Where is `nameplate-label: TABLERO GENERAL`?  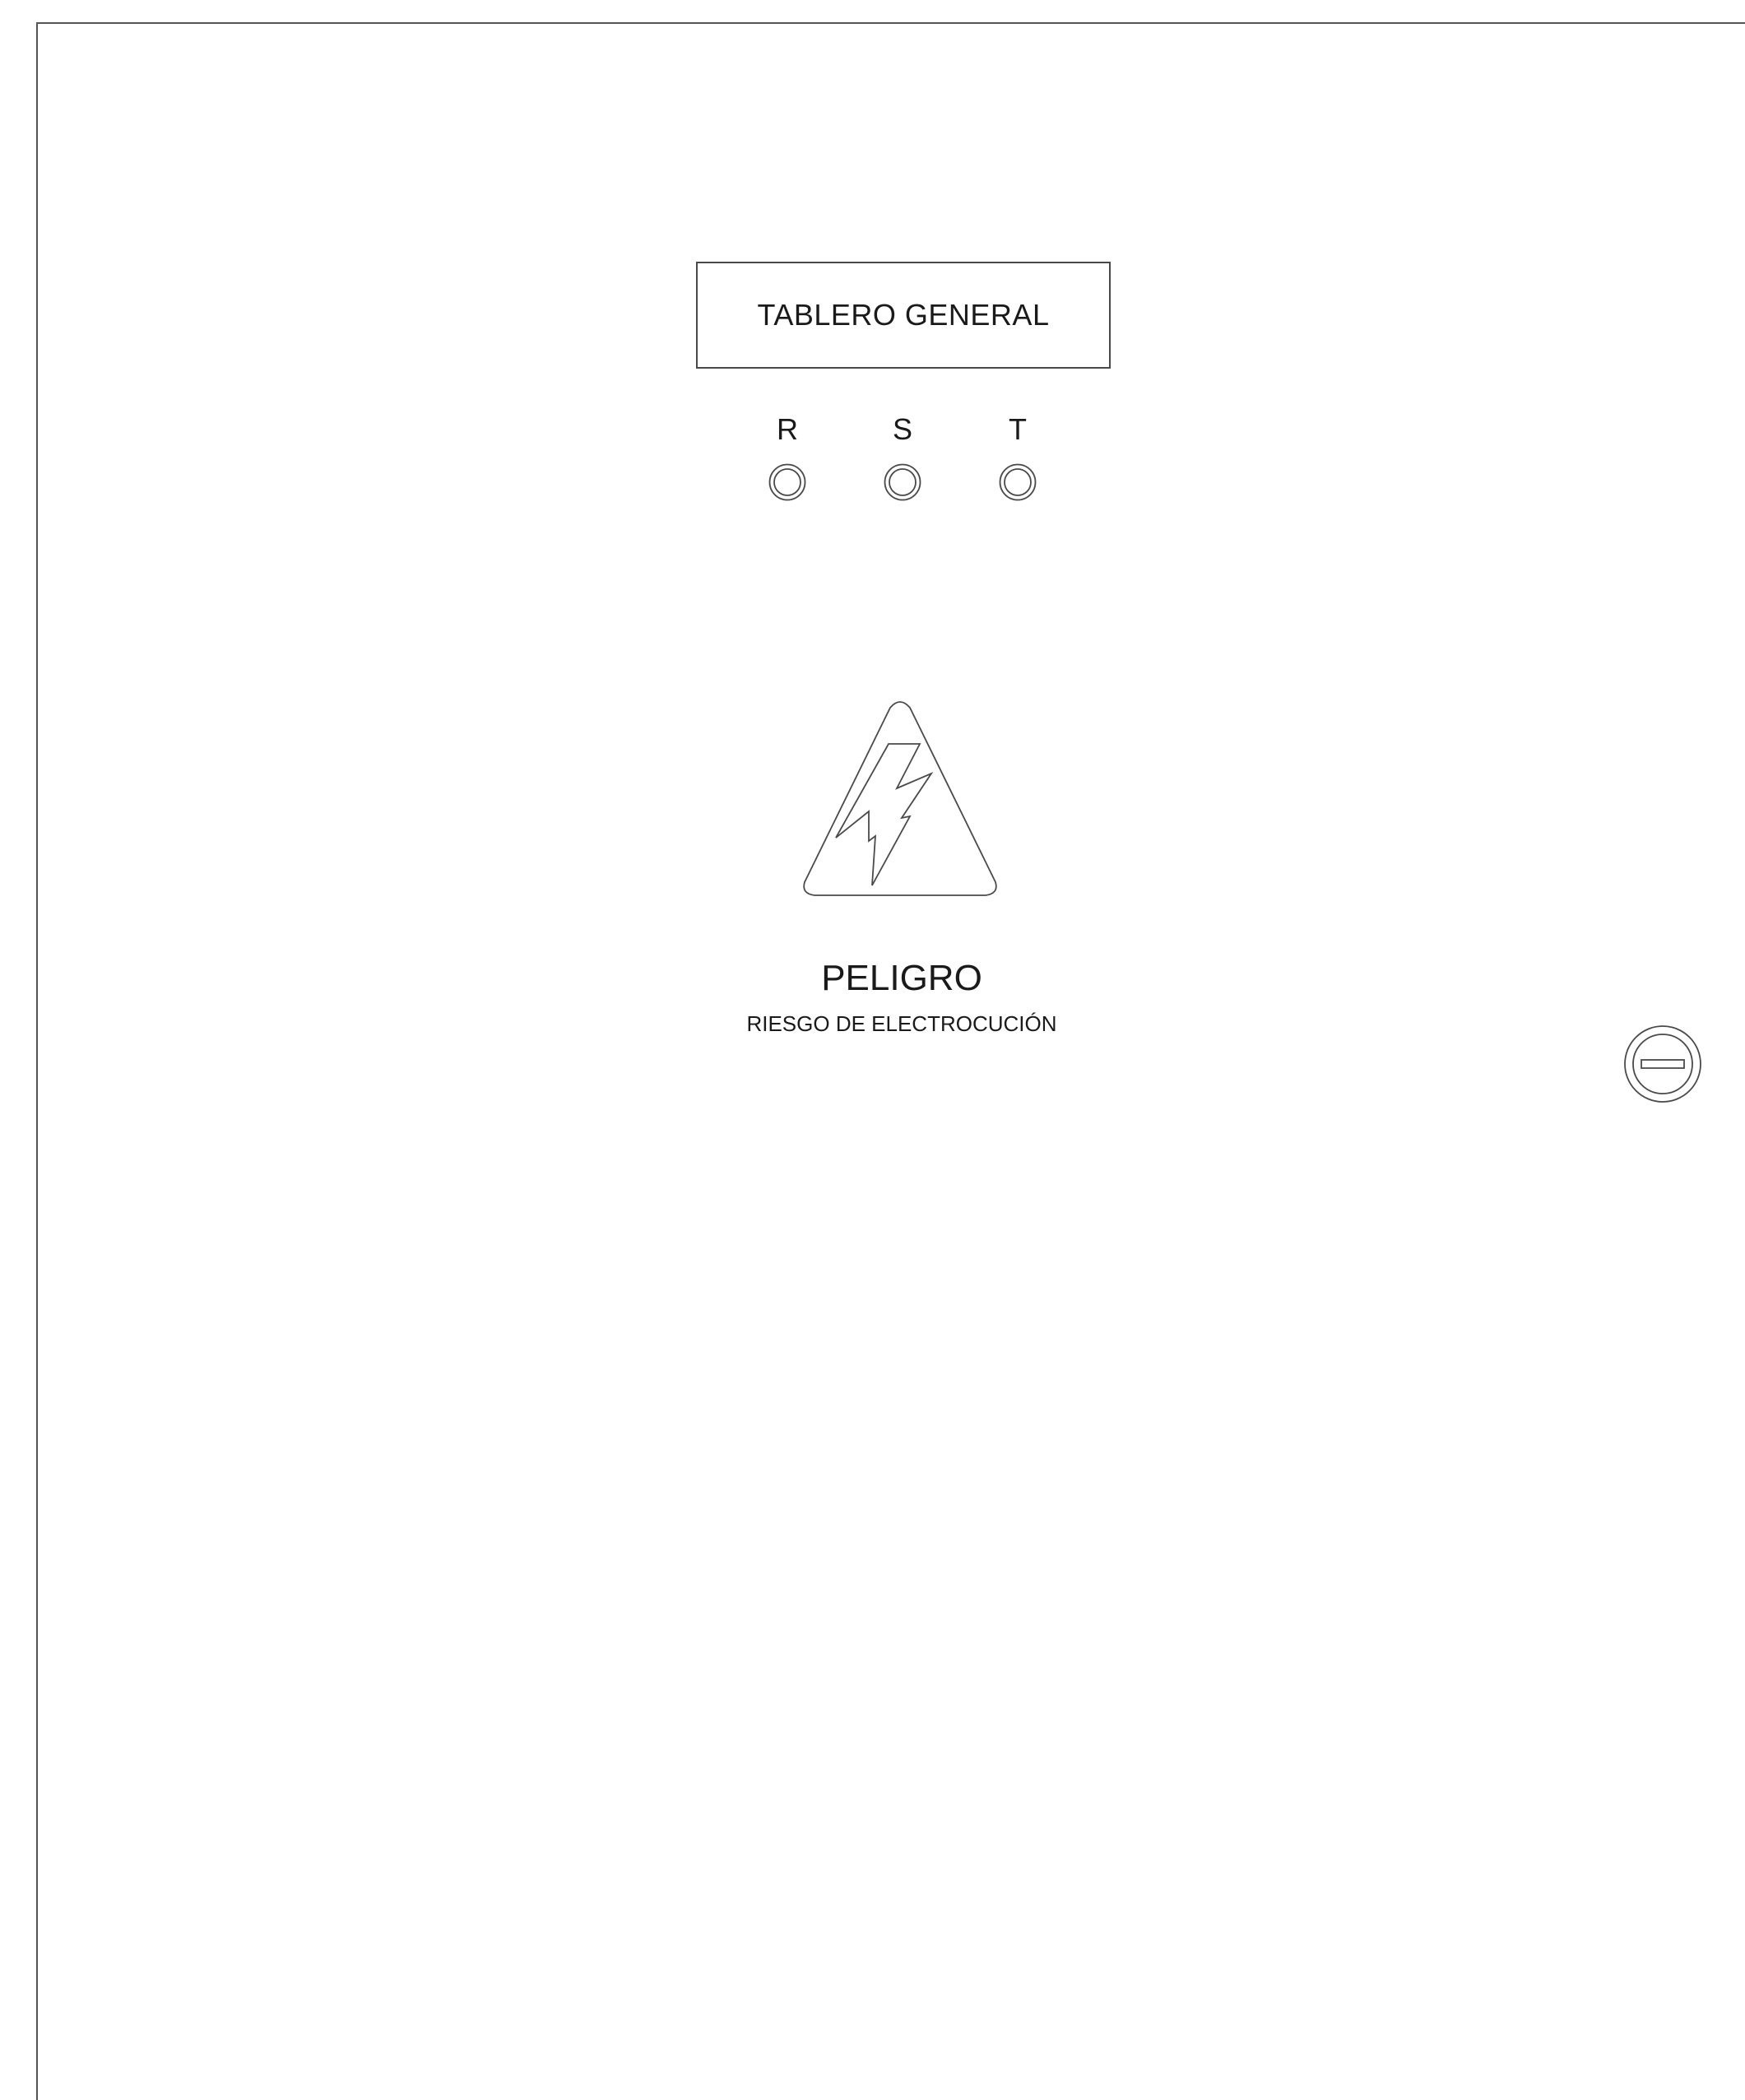
nameplate-label: TABLERO GENERAL is located at coordinates (903, 315).